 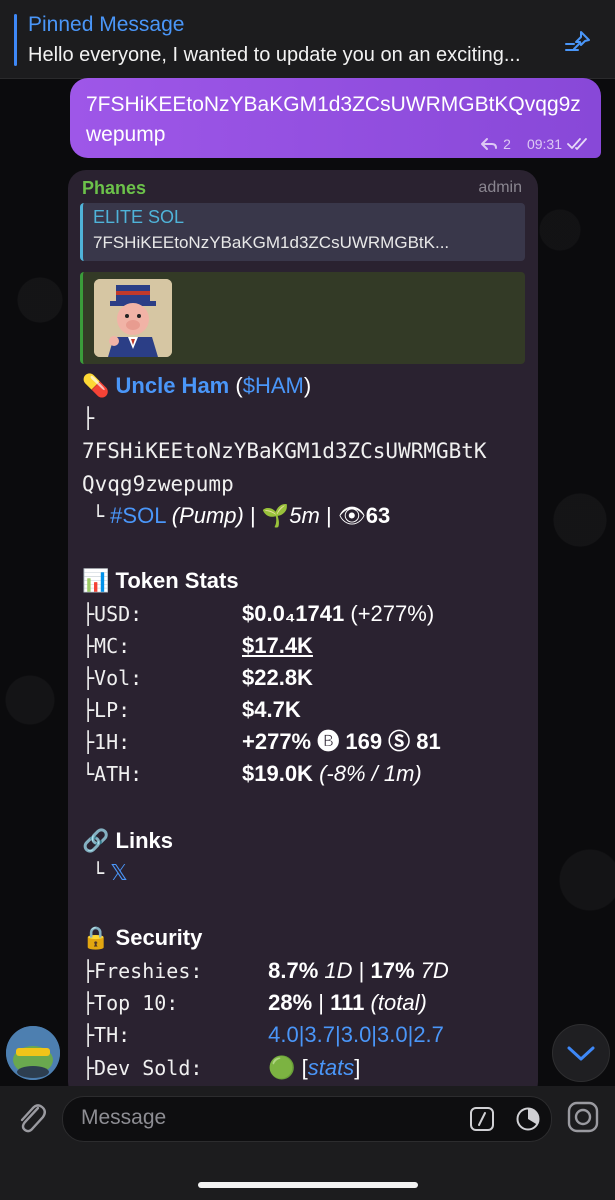 What do you see at coordinates (273, 385) in the screenshot?
I see `token-symbol-link: $HAM` at bounding box center [273, 385].